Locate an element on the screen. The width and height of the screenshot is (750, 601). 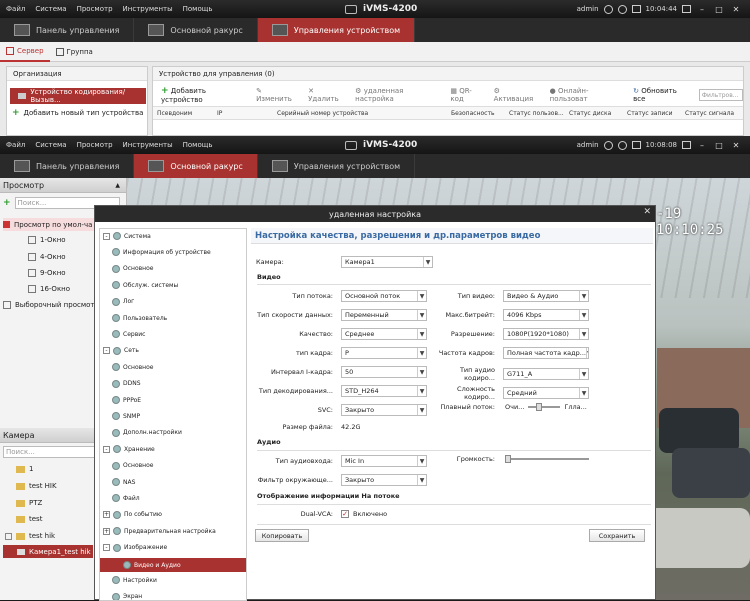
online-users-button: ● Онлайн-пользоват is located at coordinates (586, 95).